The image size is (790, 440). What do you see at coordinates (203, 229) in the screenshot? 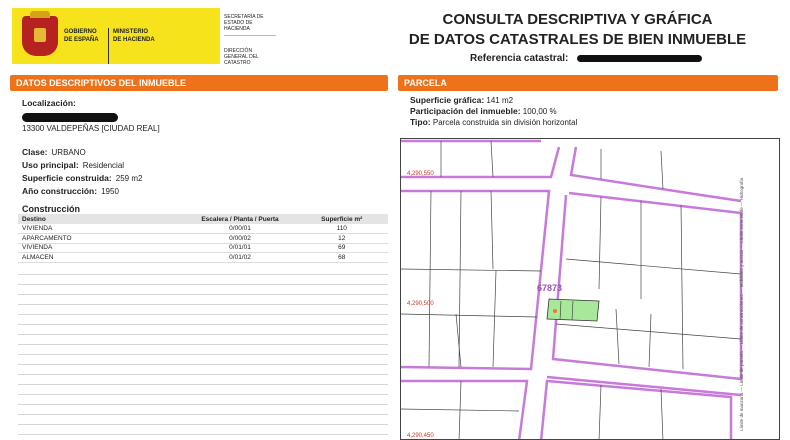
I see `table-row: VIVIENDA 0/00/01 110` at bounding box center [203, 229].